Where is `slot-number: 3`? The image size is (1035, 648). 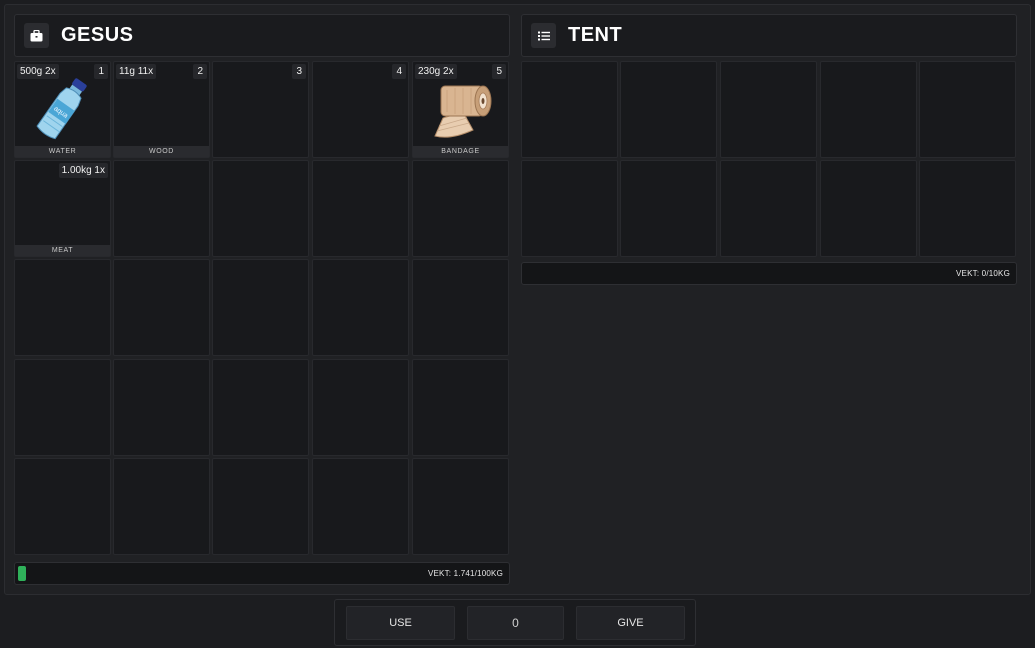 slot-number: 3 is located at coordinates (299, 71).